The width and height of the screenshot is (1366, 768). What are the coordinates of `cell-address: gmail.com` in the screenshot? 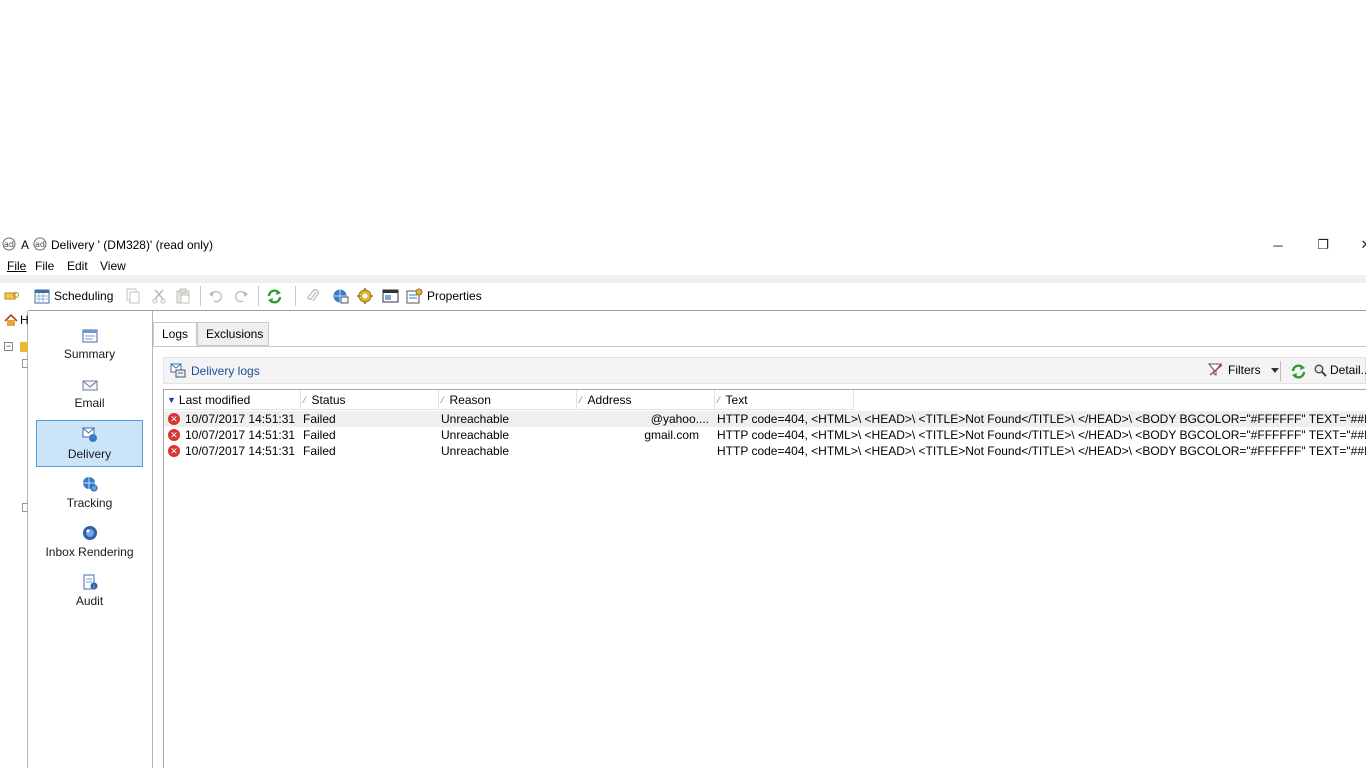 It's located at (671, 435).